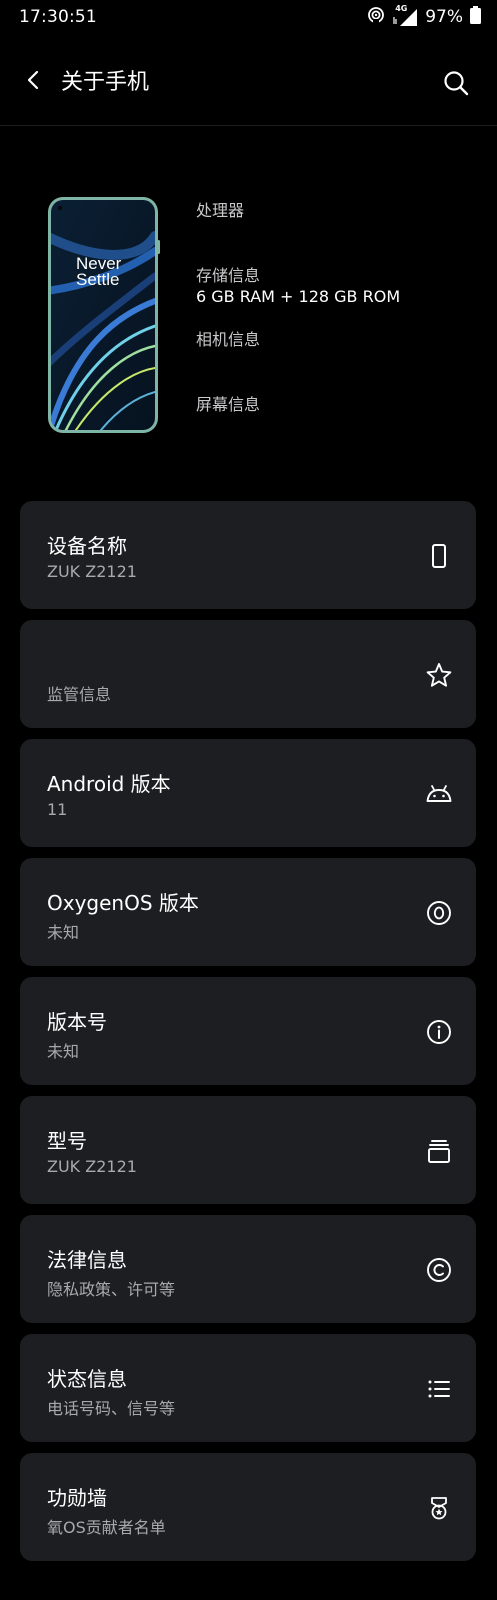 The width and height of the screenshot is (497, 1600). Describe the element at coordinates (87, 1260) in the screenshot. I see `card-title: 法律信息` at that location.